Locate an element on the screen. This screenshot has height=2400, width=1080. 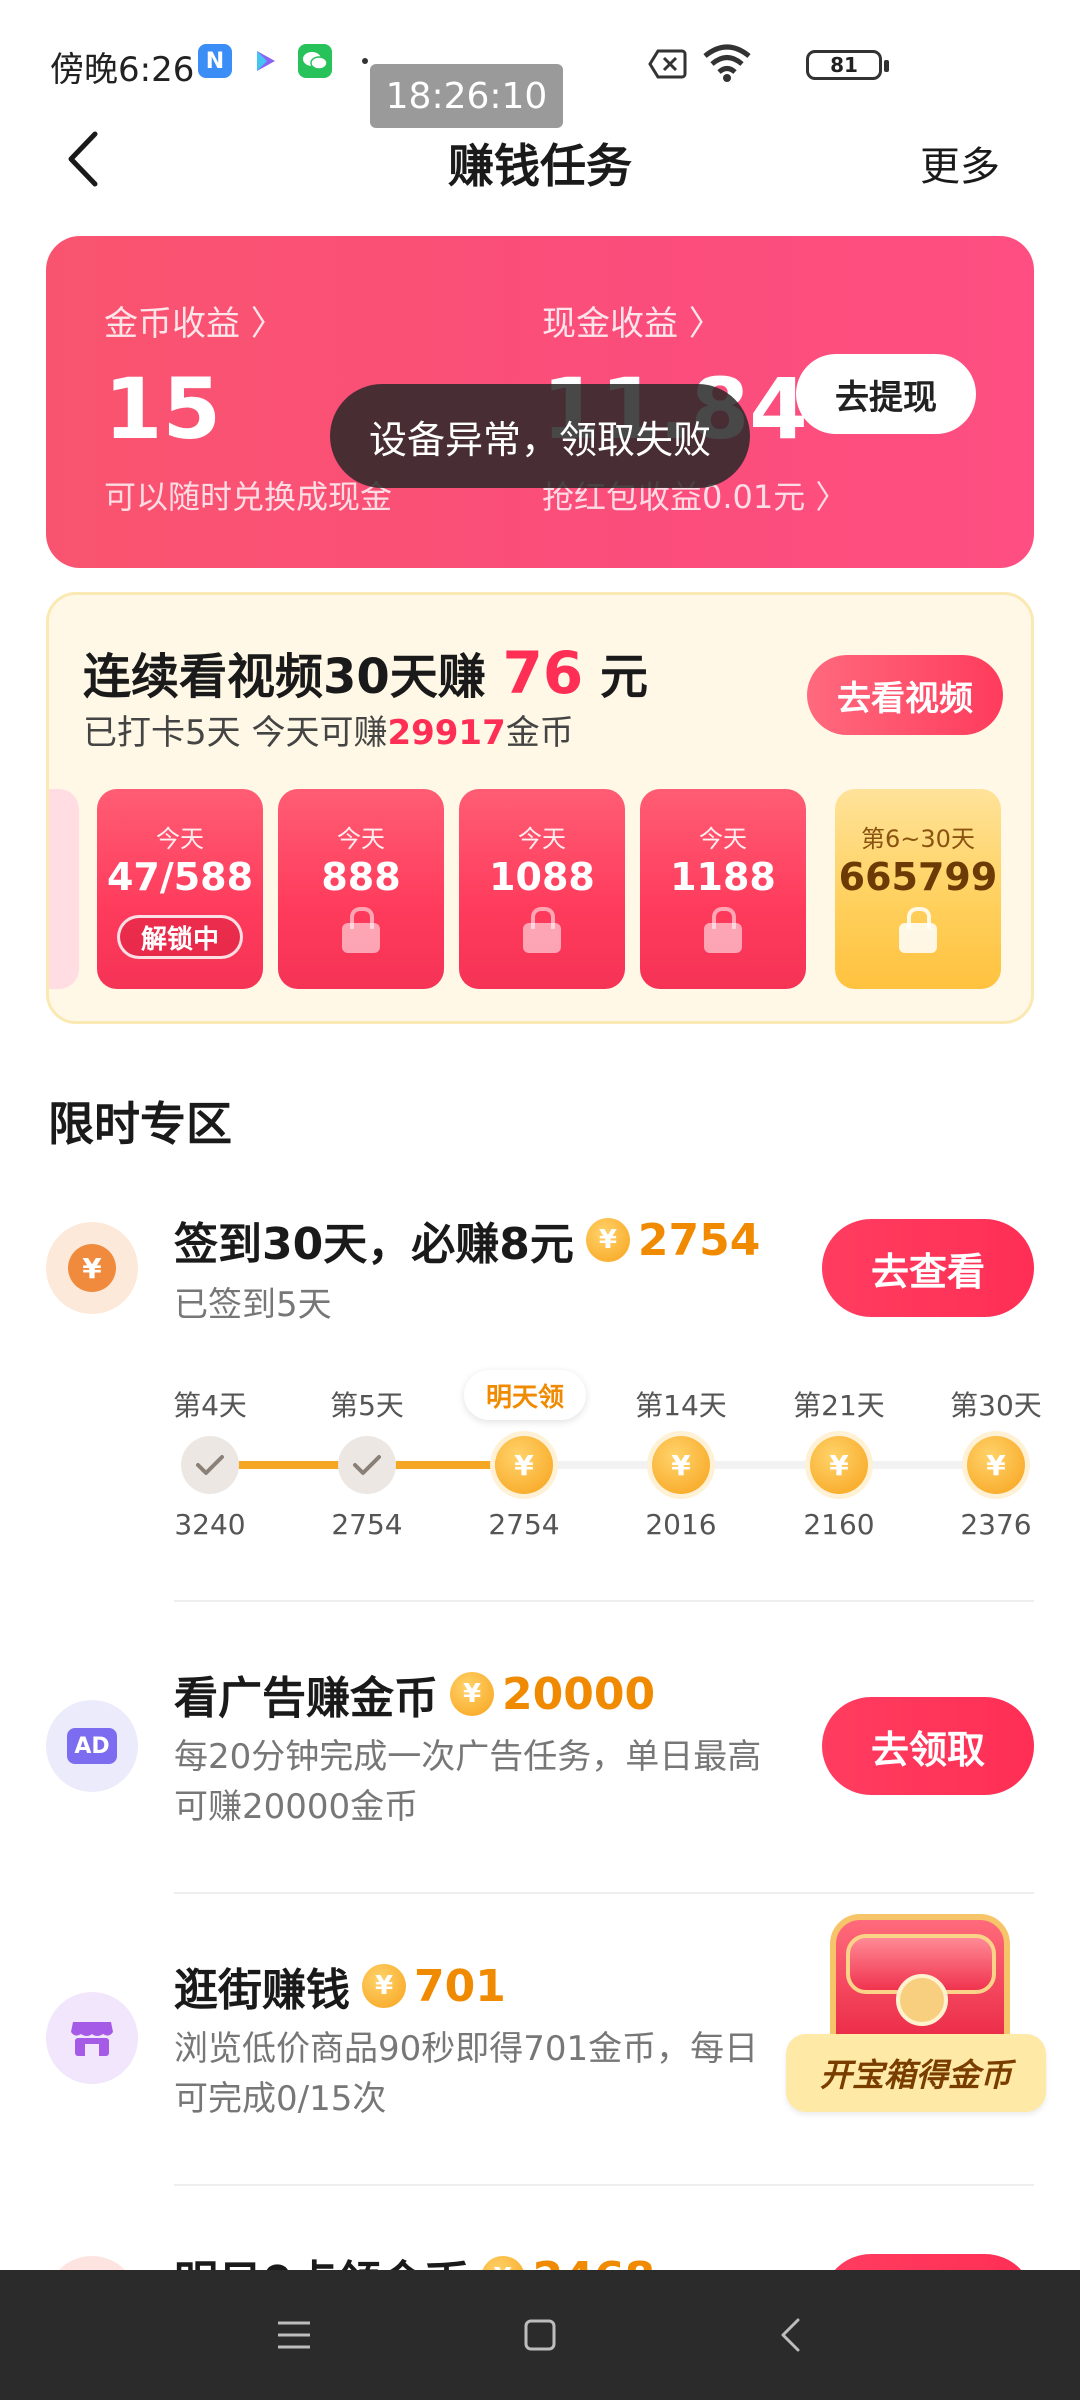
shop-task-title: 逛街赚钱 ¥ 701 is located at coordinates (340, 1986).